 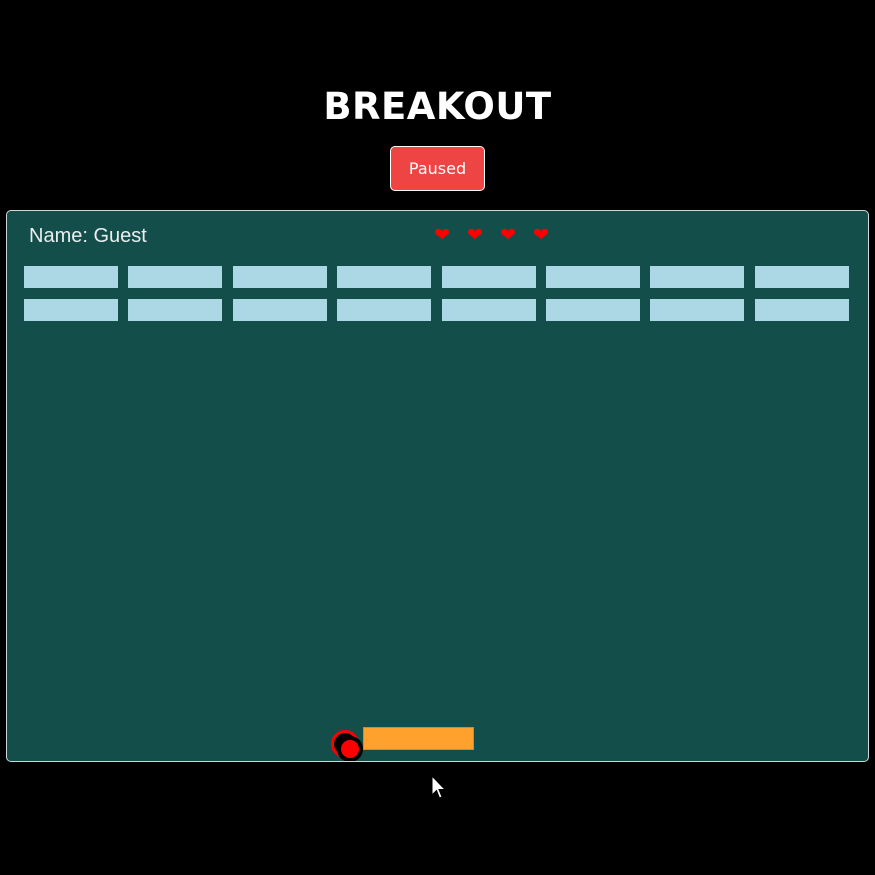 What do you see at coordinates (439, 787) in the screenshot?
I see `mouse-cursor-icon` at bounding box center [439, 787].